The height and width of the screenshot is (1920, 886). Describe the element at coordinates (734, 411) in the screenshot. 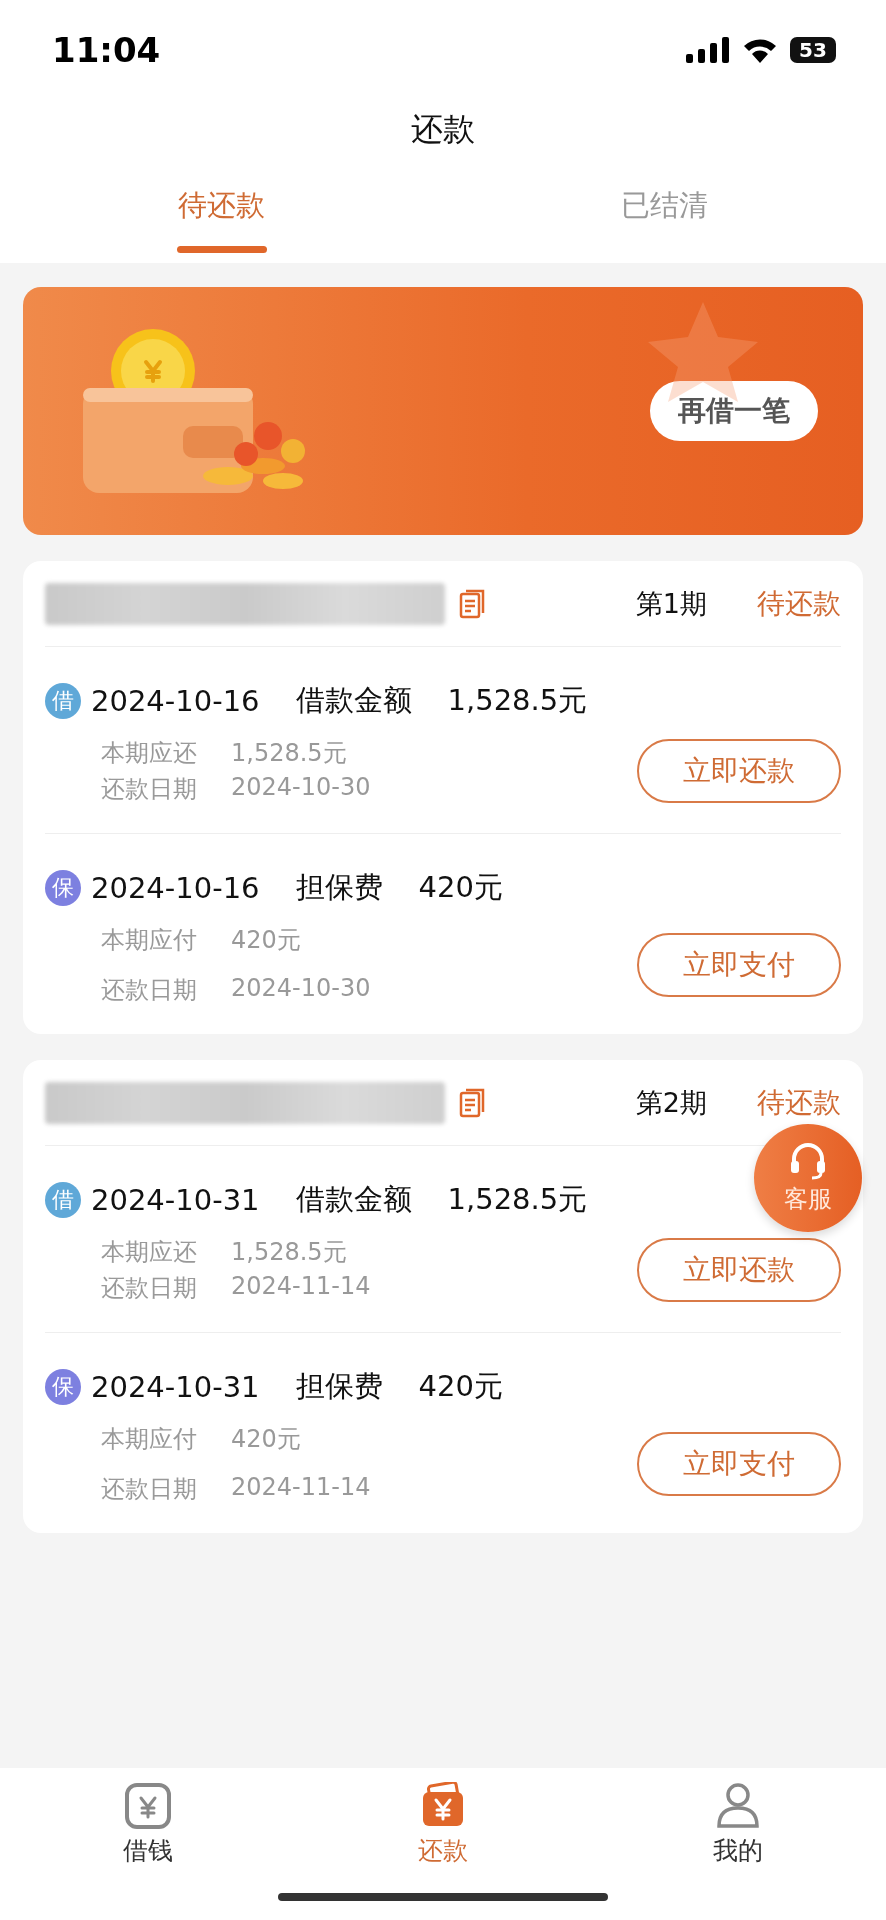

I see `borrow-again-button: 再借一笔` at that location.